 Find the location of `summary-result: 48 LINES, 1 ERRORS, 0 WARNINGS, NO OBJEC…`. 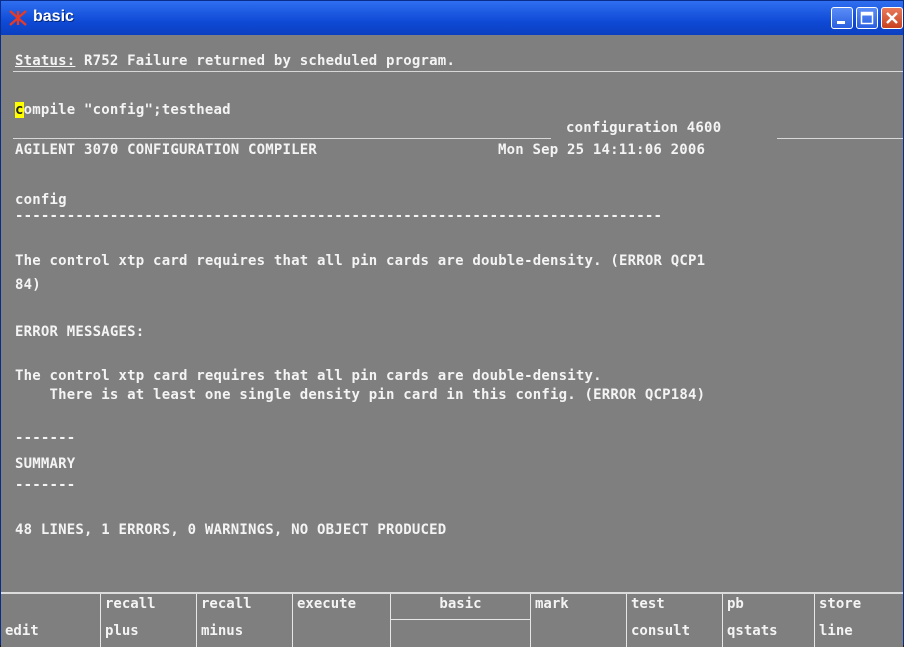

summary-result: 48 LINES, 1 ERRORS, 0 WARNINGS, NO OBJEC… is located at coordinates (231, 530).